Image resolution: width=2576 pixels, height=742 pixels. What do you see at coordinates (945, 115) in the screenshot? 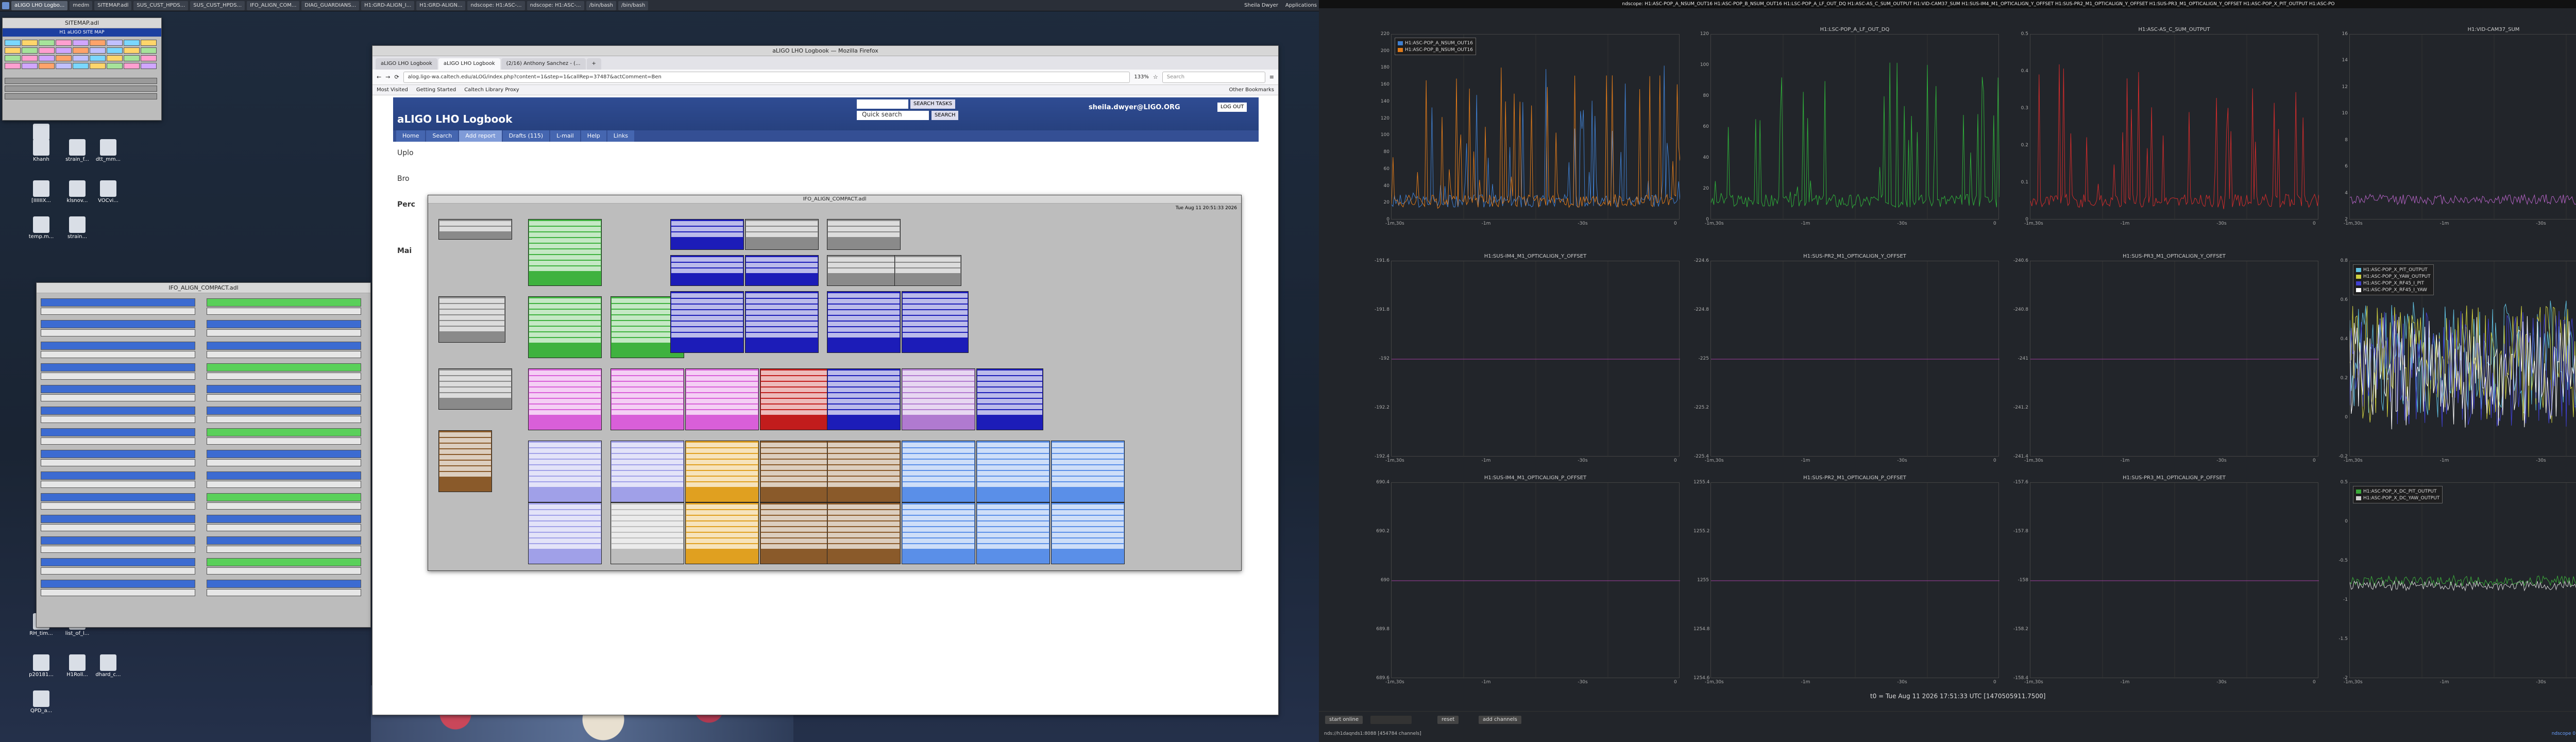
I see `search-button: SEARCH` at bounding box center [945, 115].